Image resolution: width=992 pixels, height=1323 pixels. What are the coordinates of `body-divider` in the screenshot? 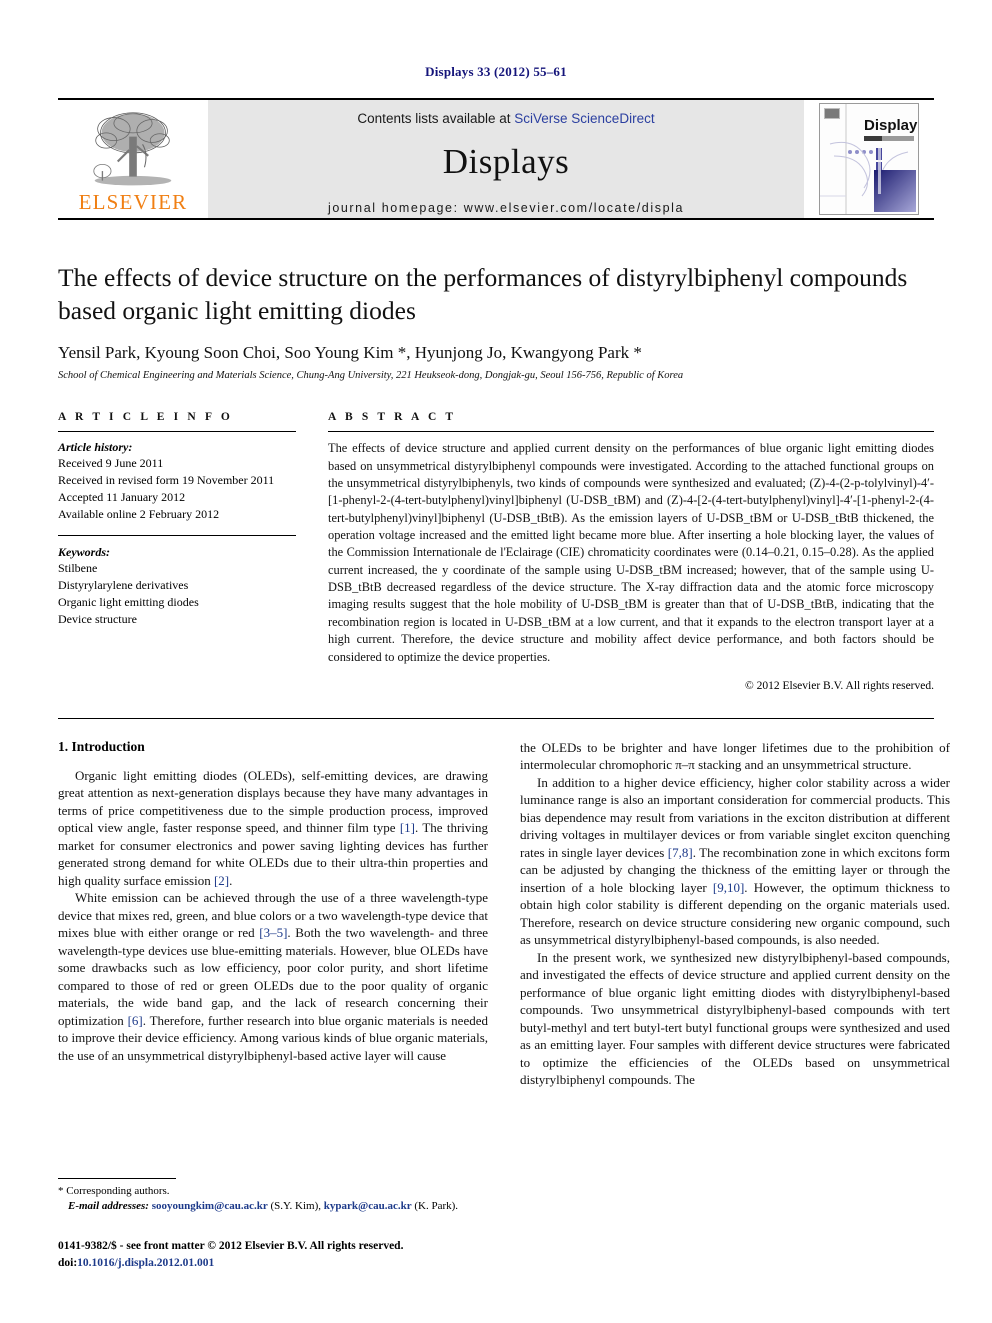 It's located at (496, 718).